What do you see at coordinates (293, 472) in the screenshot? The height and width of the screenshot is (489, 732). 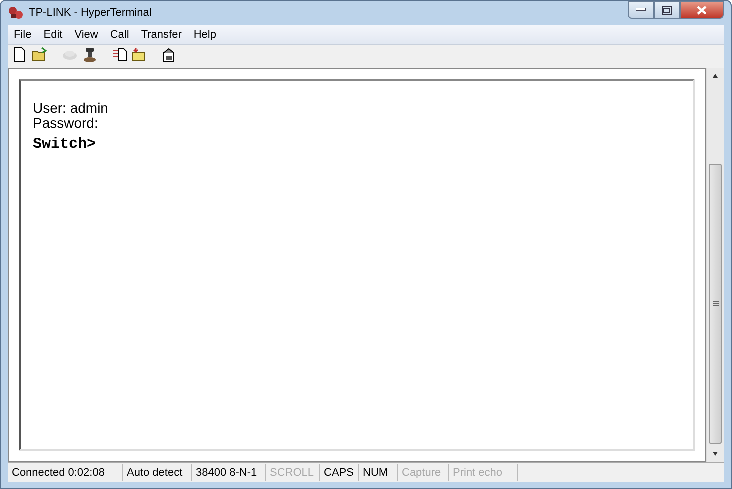 I see `status-panel: SCROLL` at bounding box center [293, 472].